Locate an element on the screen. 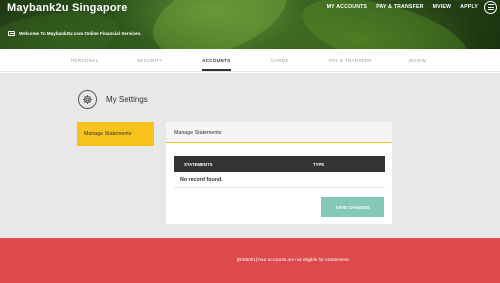 The width and height of the screenshot is (500, 283). page-title: My Settings is located at coordinates (127, 99).